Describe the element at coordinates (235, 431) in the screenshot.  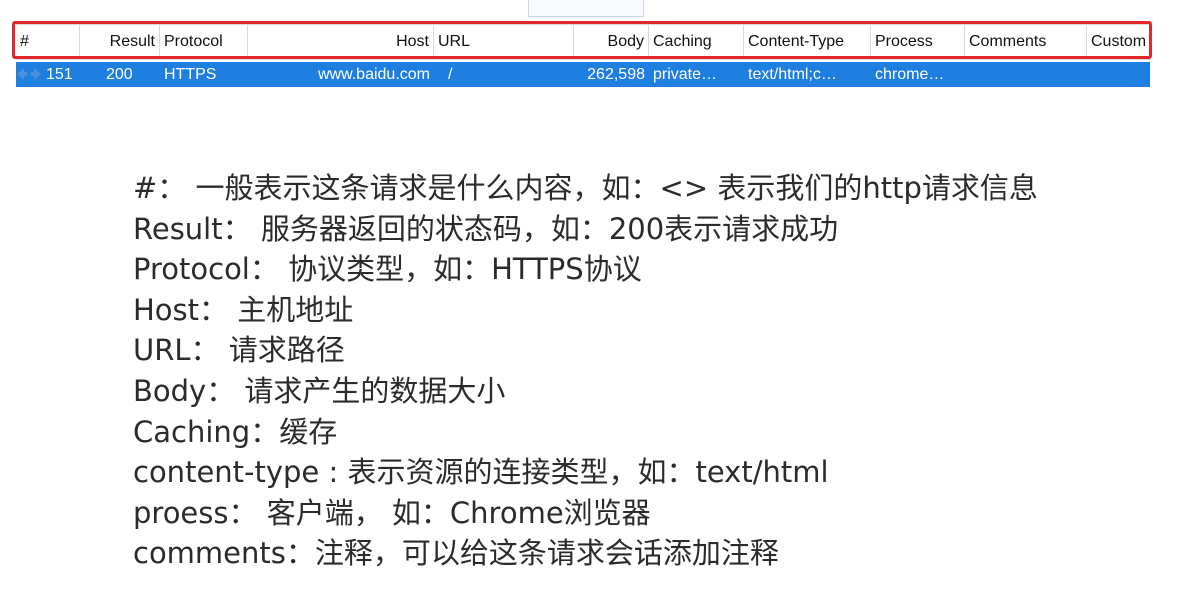
I see `note-caching: Caching：缓存` at that location.